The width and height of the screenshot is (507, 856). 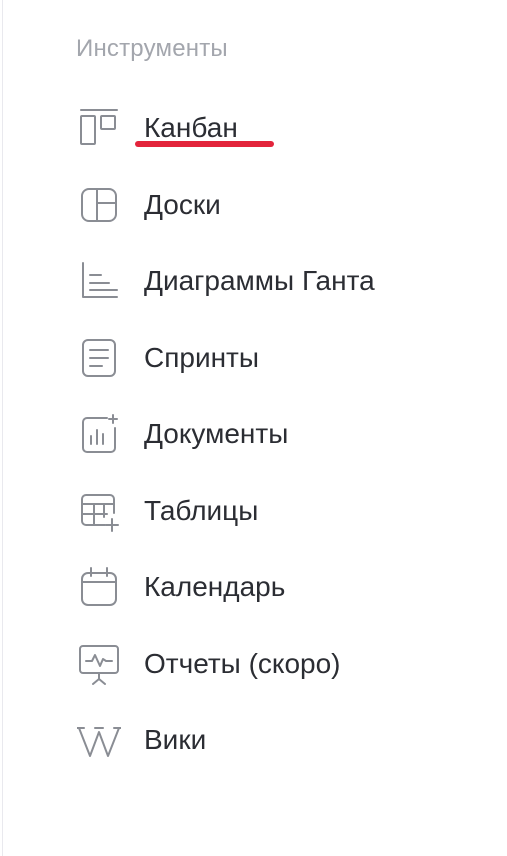 I want to click on table-icon, so click(x=99, y=511).